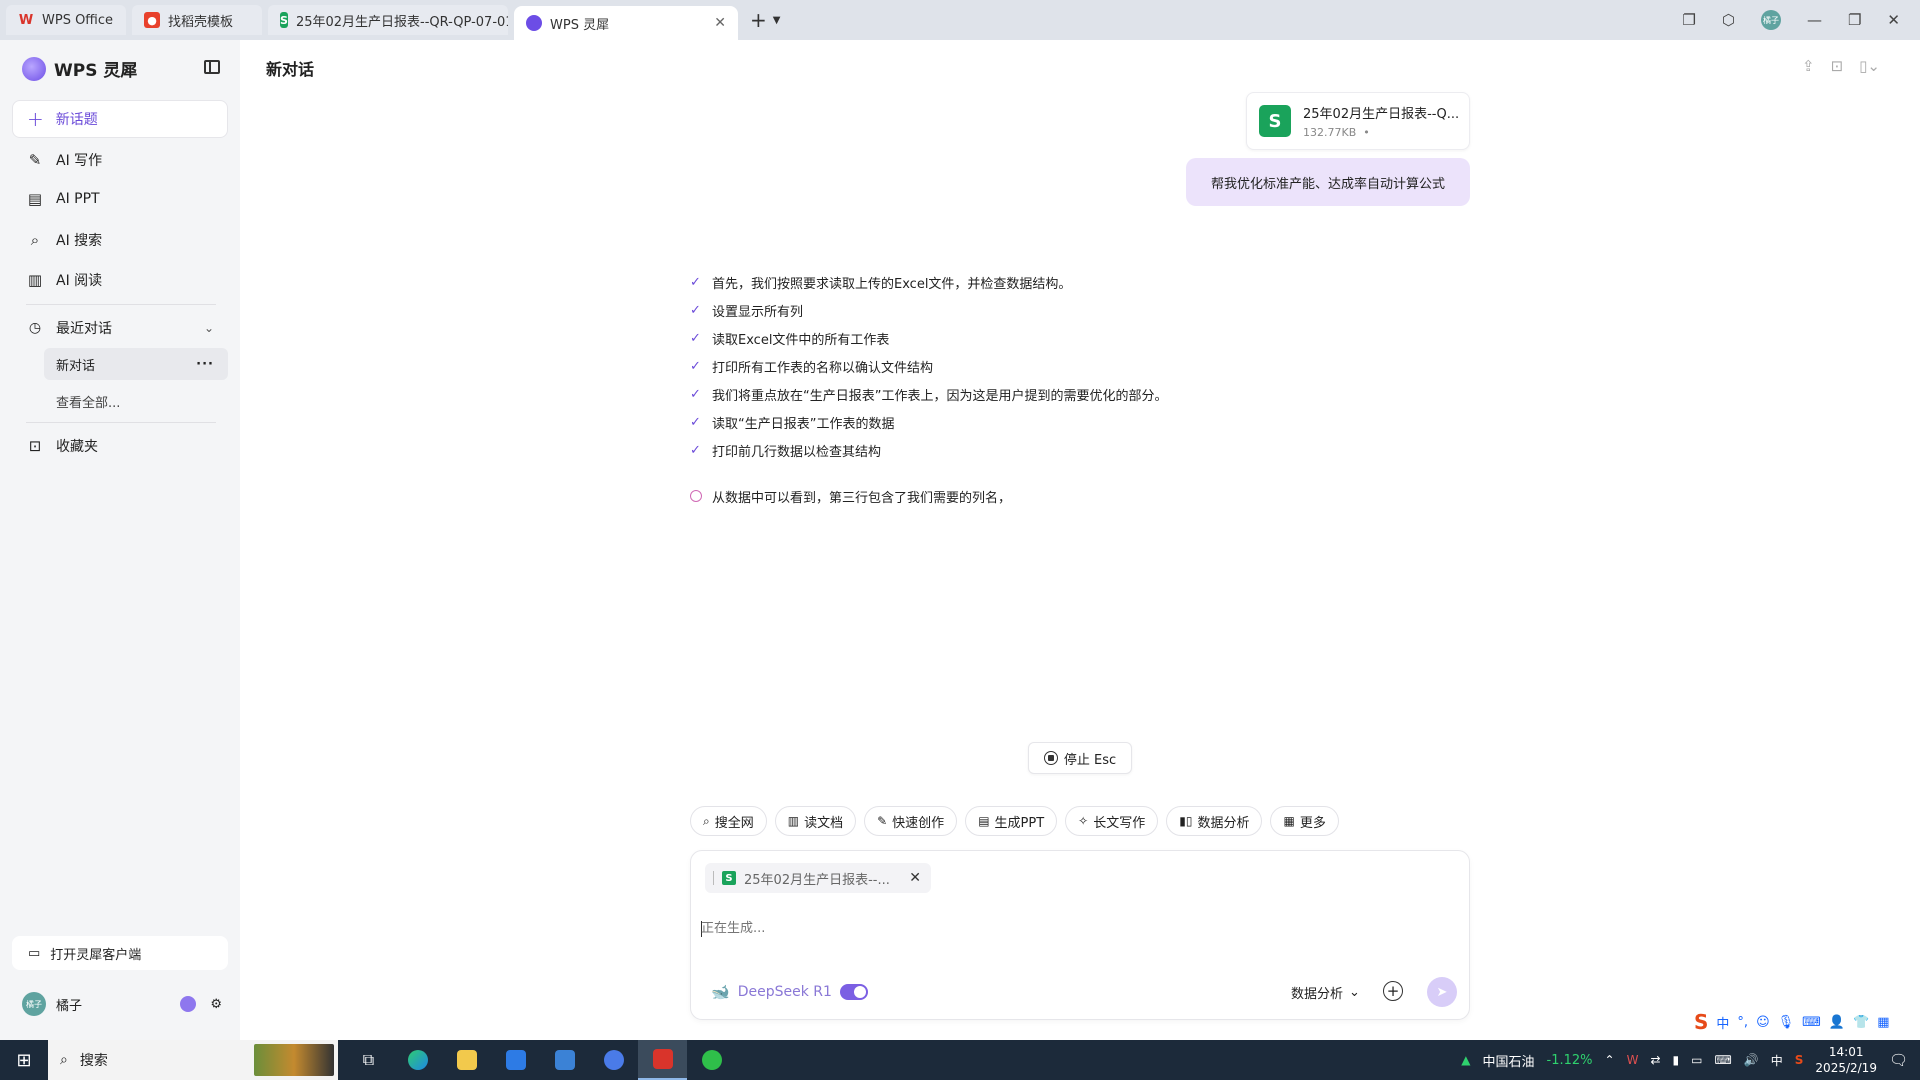 This screenshot has width=1920, height=1080. Describe the element at coordinates (78, 199) in the screenshot. I see `sidebar-item-label: AI PPT` at that location.